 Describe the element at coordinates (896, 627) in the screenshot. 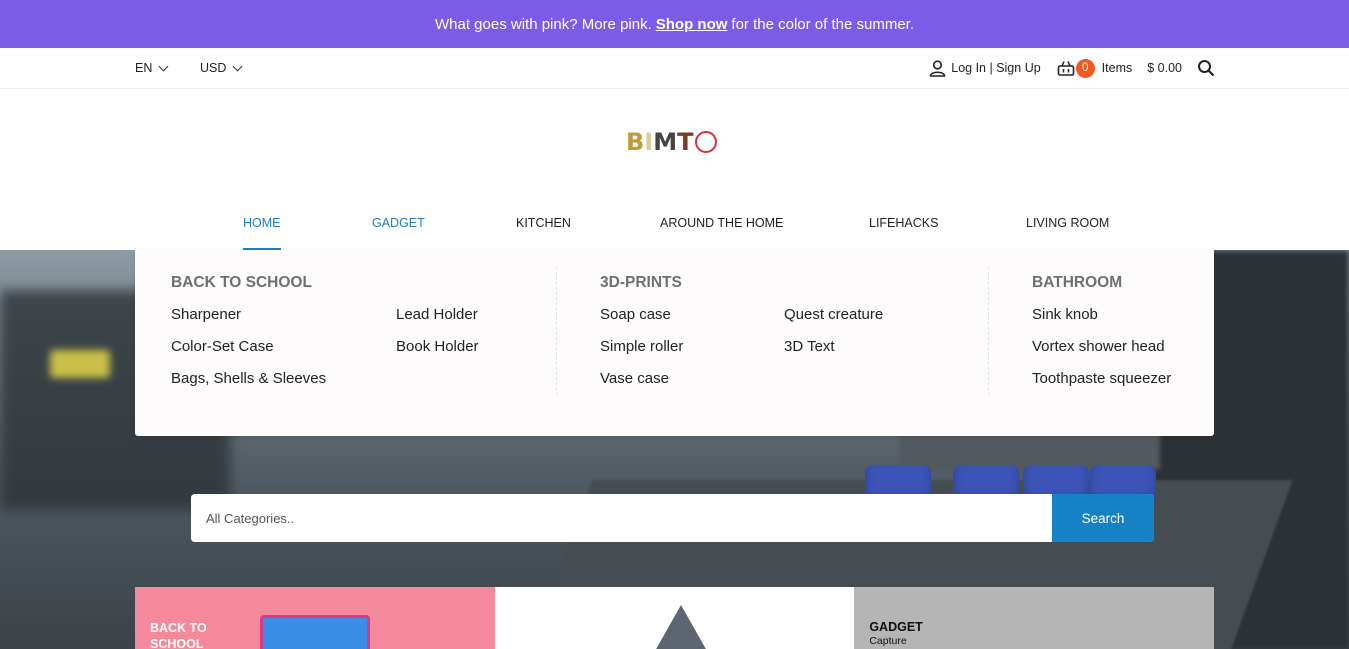

I see `card-title: GADGET` at that location.